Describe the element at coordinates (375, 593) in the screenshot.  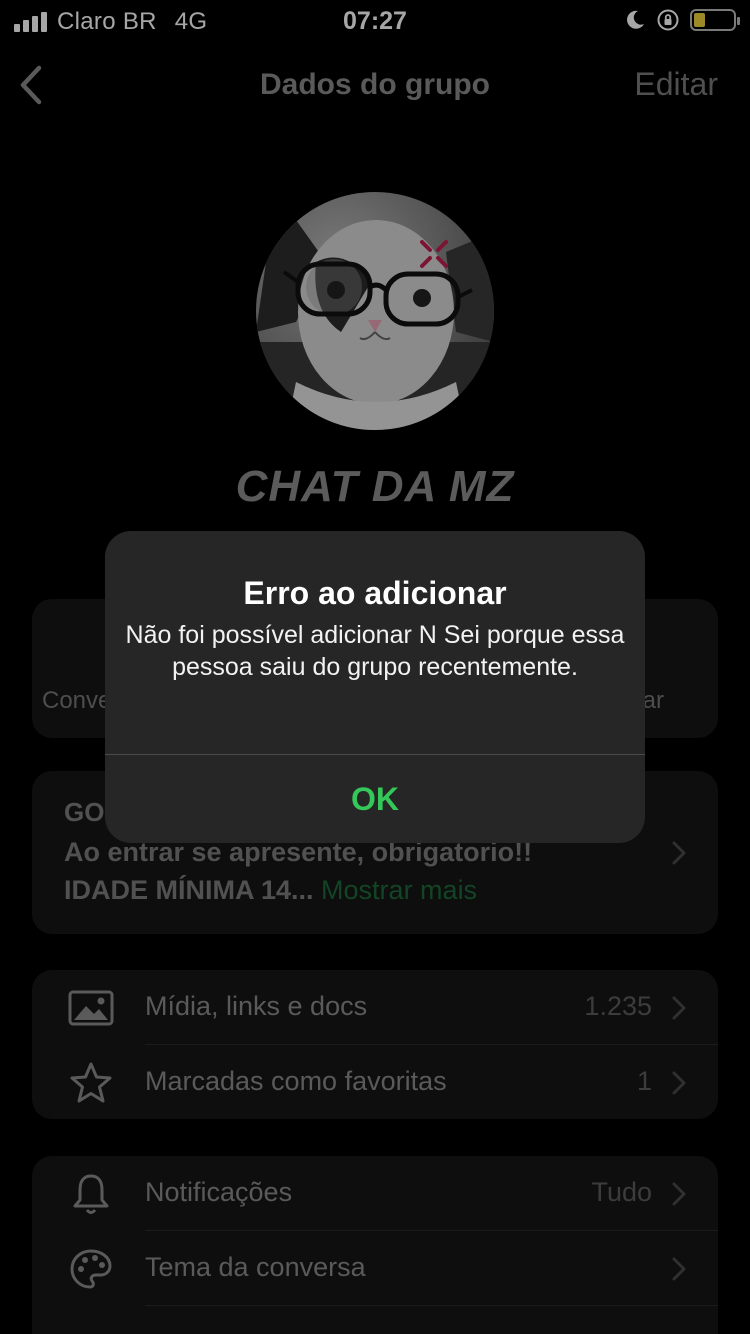
I see `alert-title: Erro ao adicionar` at that location.